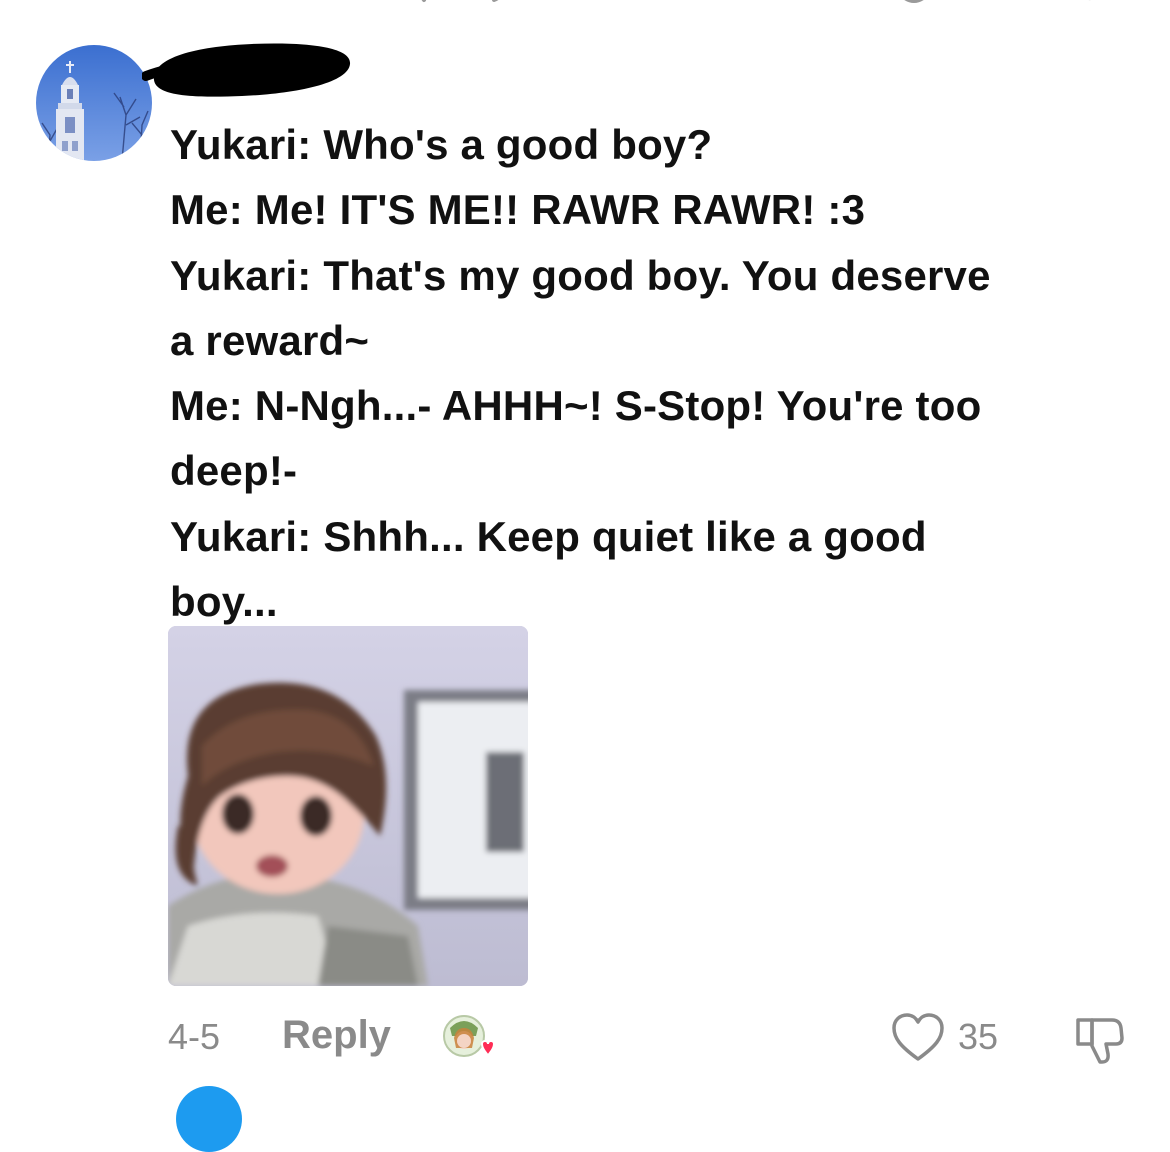 Image resolution: width=1170 pixels, height=1152 pixels. Describe the element at coordinates (246, 70) in the screenshot. I see `redacted-username` at that location.